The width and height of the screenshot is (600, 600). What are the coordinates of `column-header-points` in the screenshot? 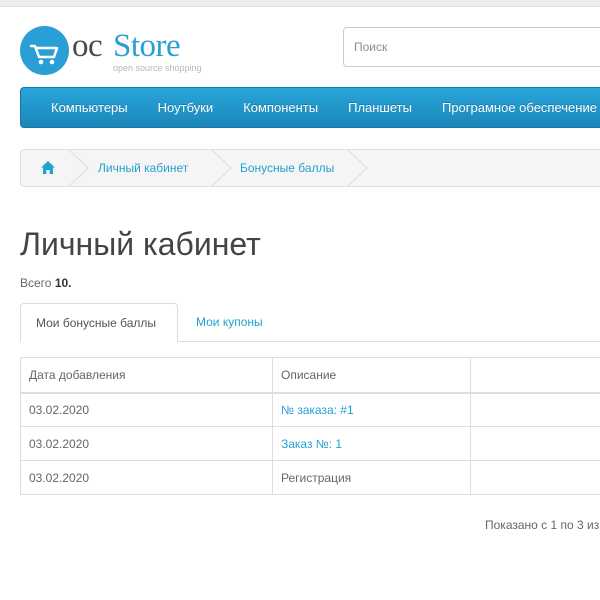 It's located at (535, 375).